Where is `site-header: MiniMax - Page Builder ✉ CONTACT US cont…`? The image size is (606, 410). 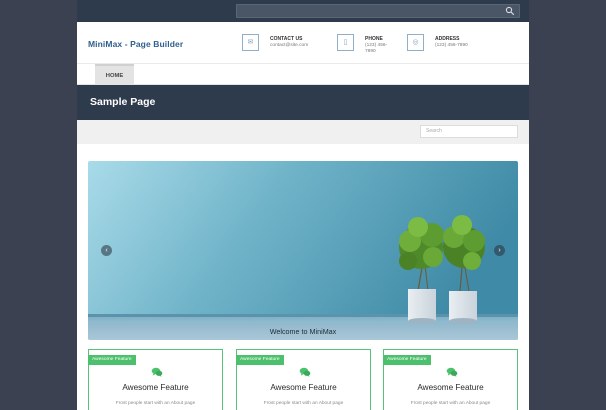 site-header: MiniMax - Page Builder ✉ CONTACT US cont… is located at coordinates (303, 43).